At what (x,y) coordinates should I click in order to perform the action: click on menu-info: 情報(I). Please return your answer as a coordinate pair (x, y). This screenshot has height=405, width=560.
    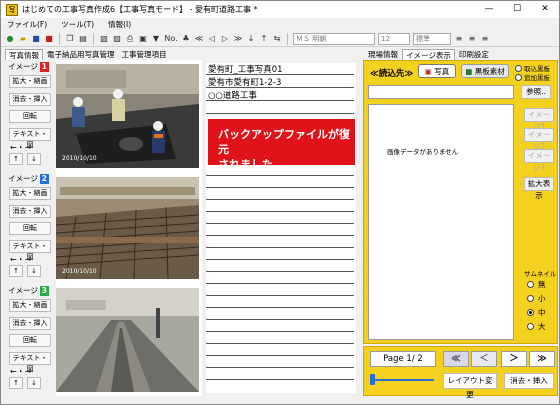
    Looking at the image, I should click on (119, 24).